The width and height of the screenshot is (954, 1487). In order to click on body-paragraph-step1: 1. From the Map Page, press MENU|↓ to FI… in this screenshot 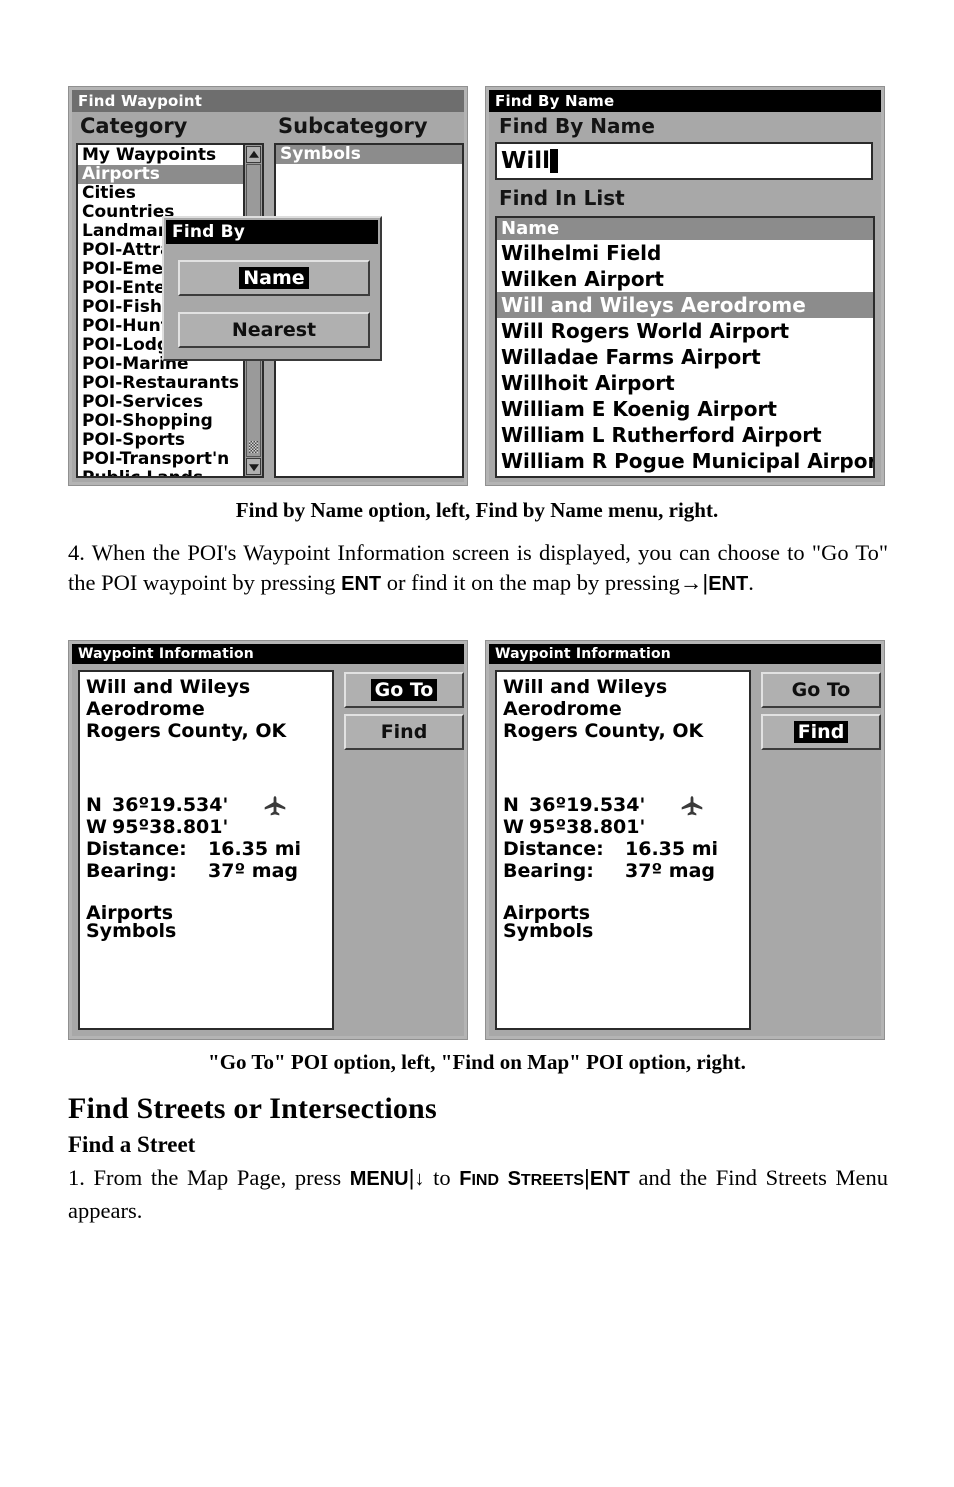, I will do `click(478, 1194)`.